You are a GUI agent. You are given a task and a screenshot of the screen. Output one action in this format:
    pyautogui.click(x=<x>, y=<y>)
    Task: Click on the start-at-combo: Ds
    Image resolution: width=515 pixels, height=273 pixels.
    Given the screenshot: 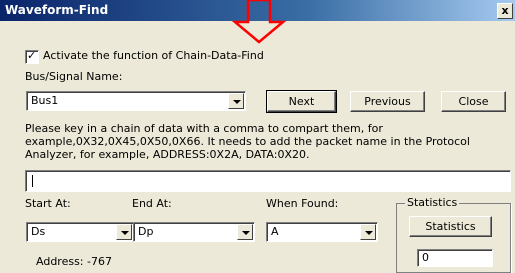 What is the action you would take?
    pyautogui.click(x=80, y=232)
    